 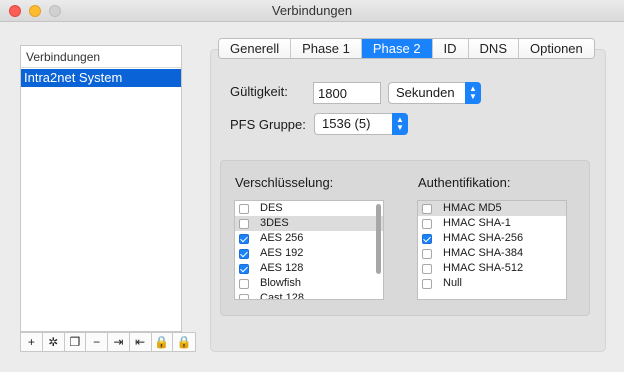 I want to click on pfs-group-label: PFS Gruppe:, so click(x=268, y=124).